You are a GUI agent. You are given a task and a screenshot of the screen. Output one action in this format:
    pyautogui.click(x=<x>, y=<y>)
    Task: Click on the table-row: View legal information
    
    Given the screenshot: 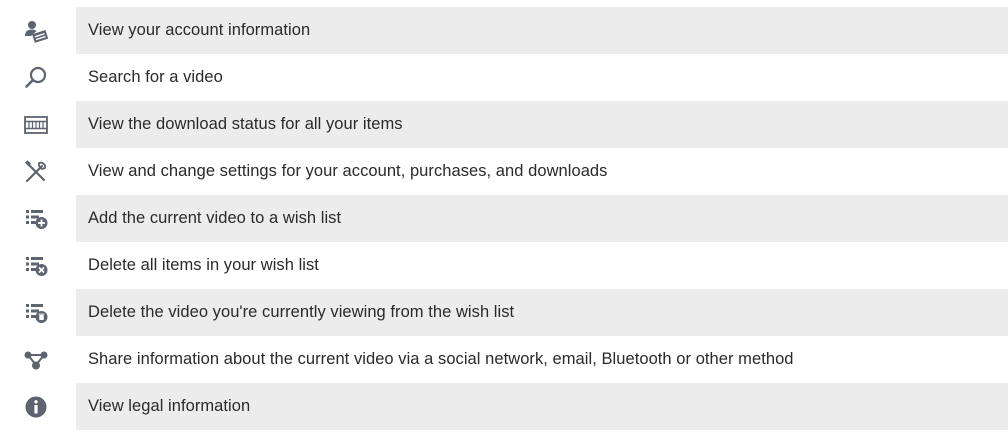 What is the action you would take?
    pyautogui.click(x=504, y=406)
    